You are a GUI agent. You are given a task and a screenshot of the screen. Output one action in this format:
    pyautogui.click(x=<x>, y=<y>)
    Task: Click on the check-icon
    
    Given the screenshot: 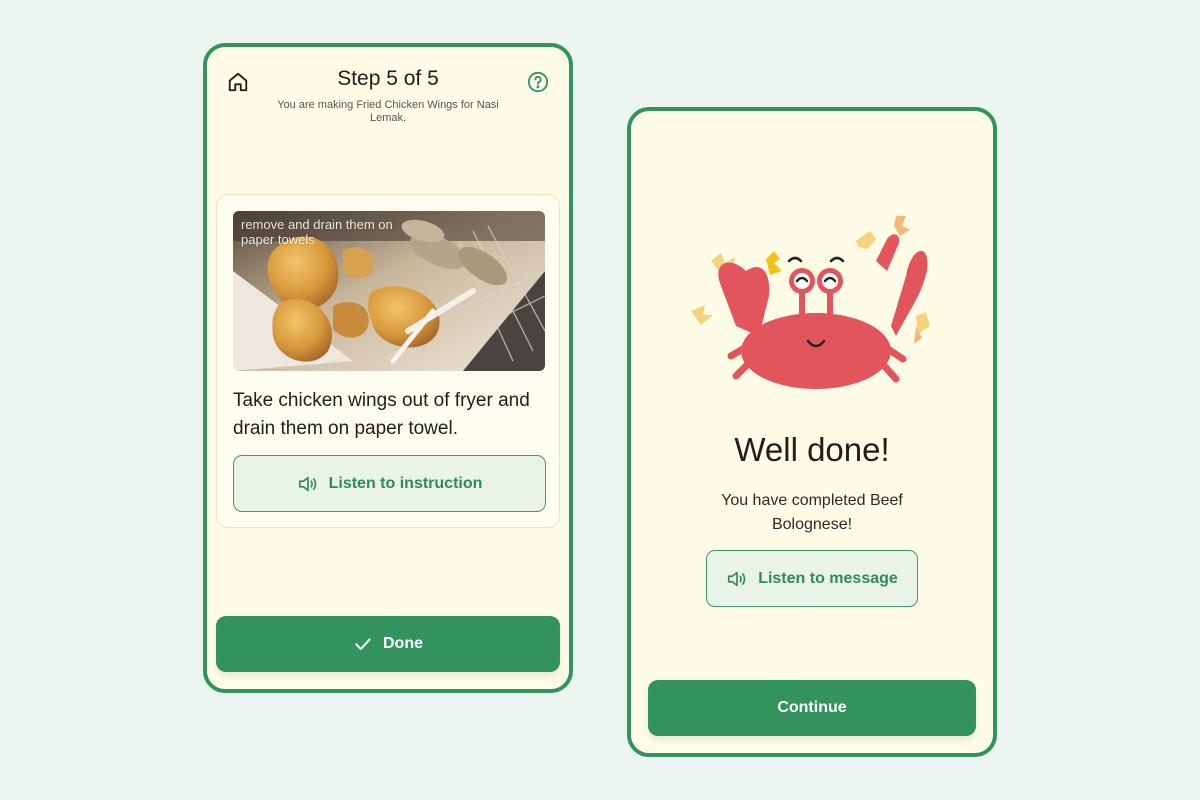 What is the action you would take?
    pyautogui.click(x=363, y=644)
    